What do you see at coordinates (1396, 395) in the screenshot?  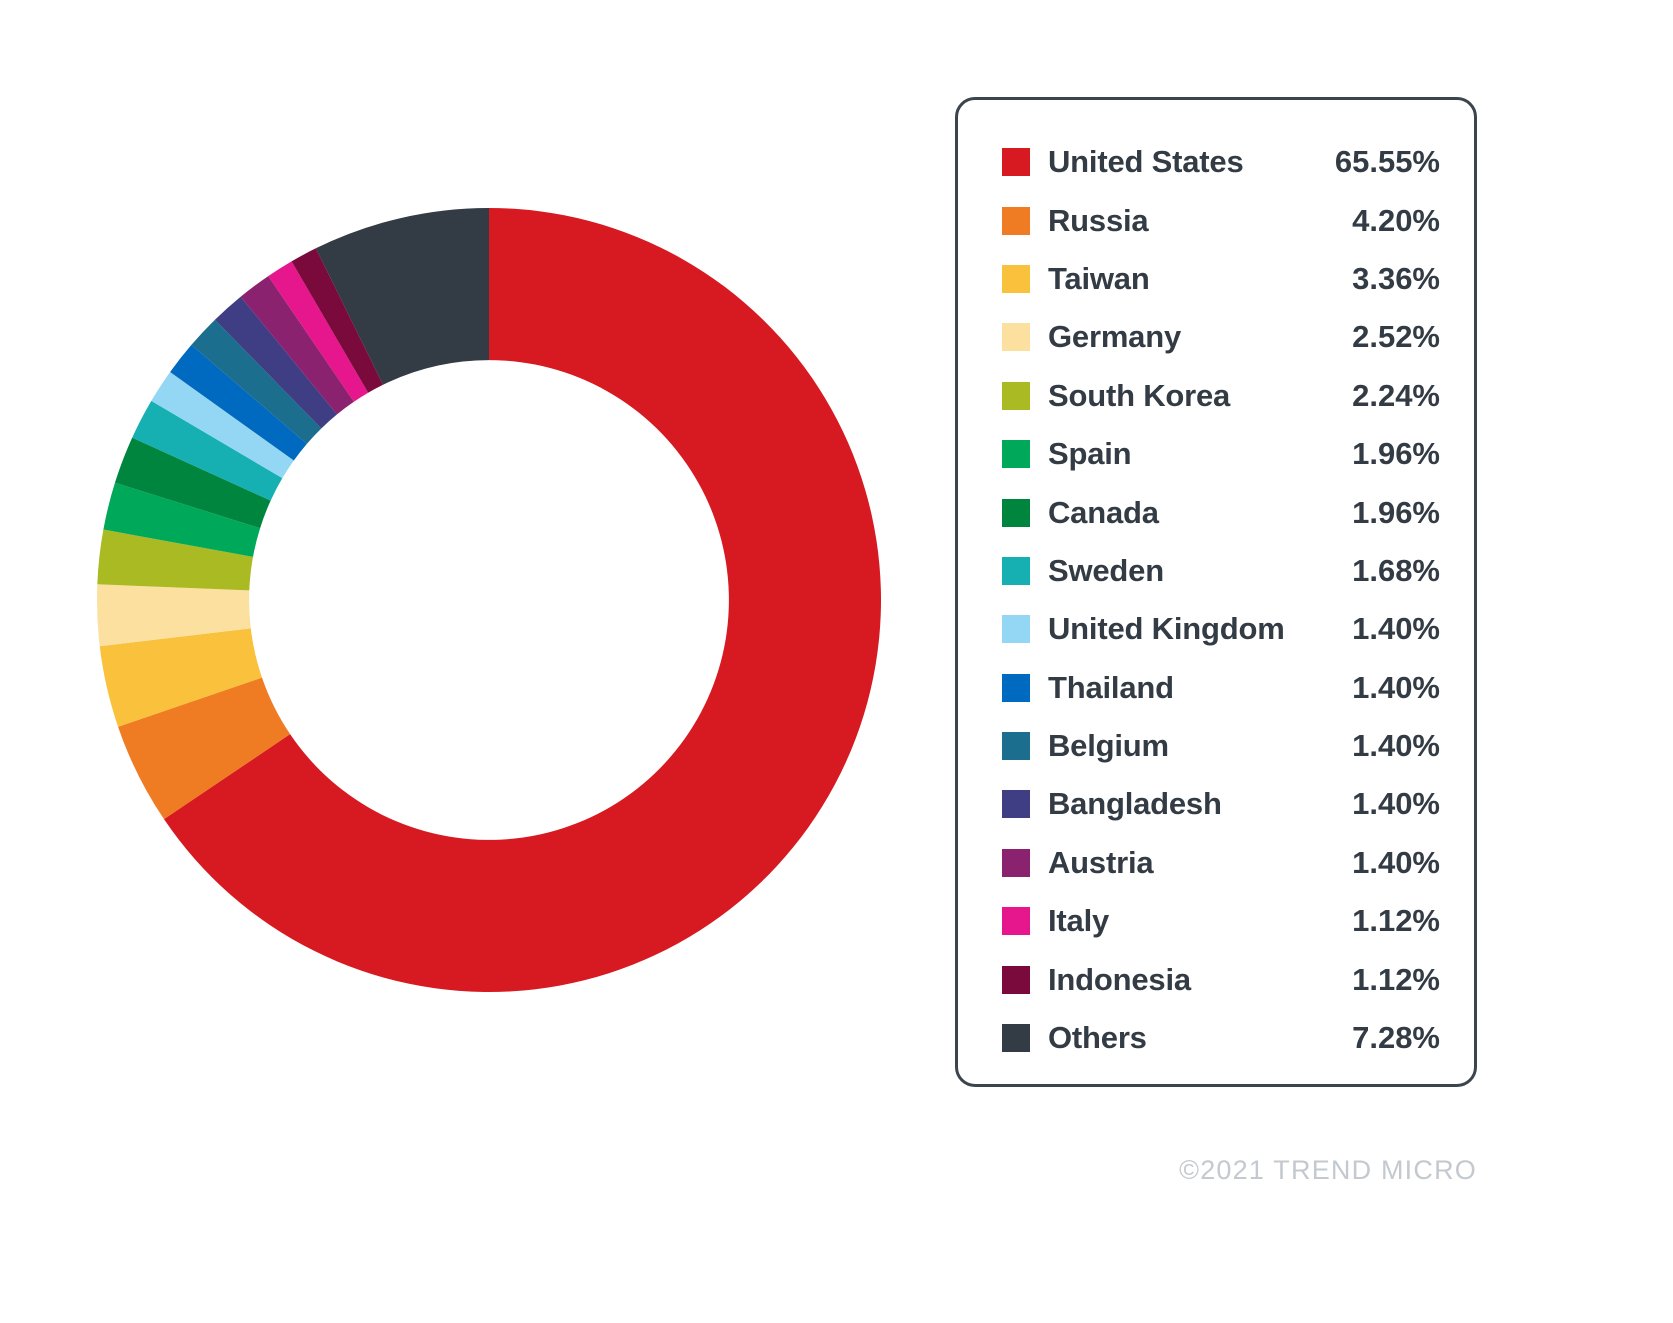 I see `legend-item-value: 2.24%` at bounding box center [1396, 395].